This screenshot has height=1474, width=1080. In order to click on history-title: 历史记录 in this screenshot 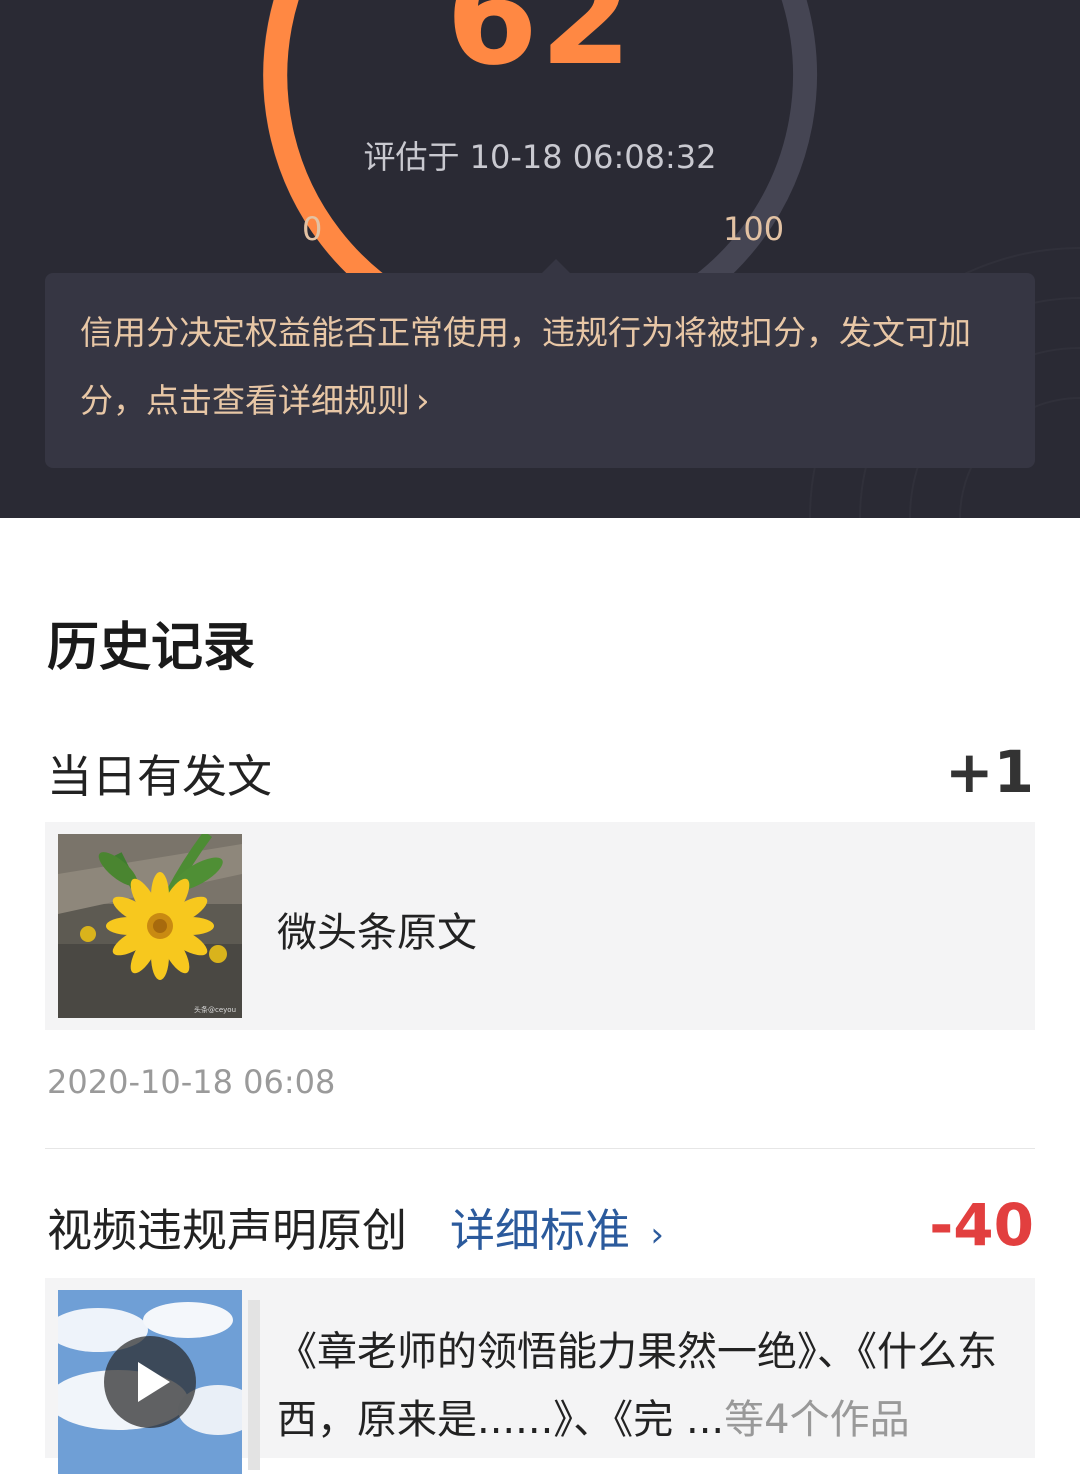, I will do `click(151, 648)`.